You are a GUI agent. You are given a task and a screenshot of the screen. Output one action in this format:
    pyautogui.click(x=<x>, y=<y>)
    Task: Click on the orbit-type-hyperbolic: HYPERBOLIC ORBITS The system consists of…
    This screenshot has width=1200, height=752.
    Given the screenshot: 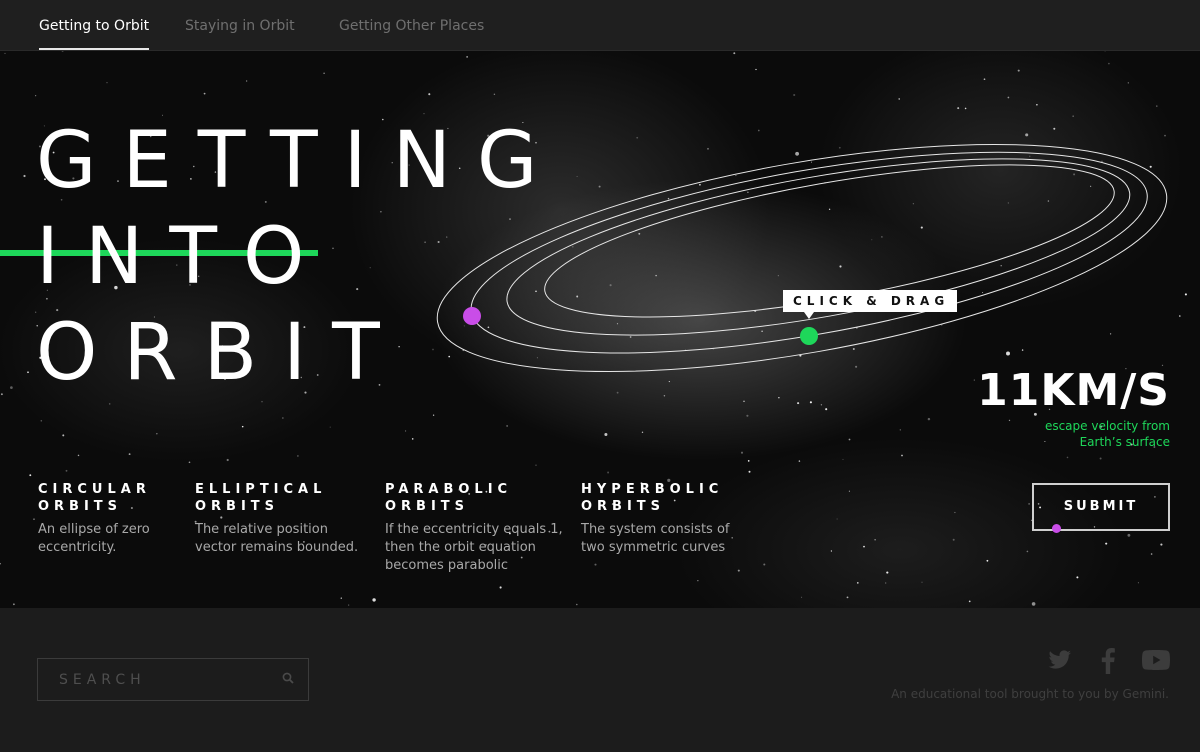 What is the action you would take?
    pyautogui.click(x=661, y=519)
    